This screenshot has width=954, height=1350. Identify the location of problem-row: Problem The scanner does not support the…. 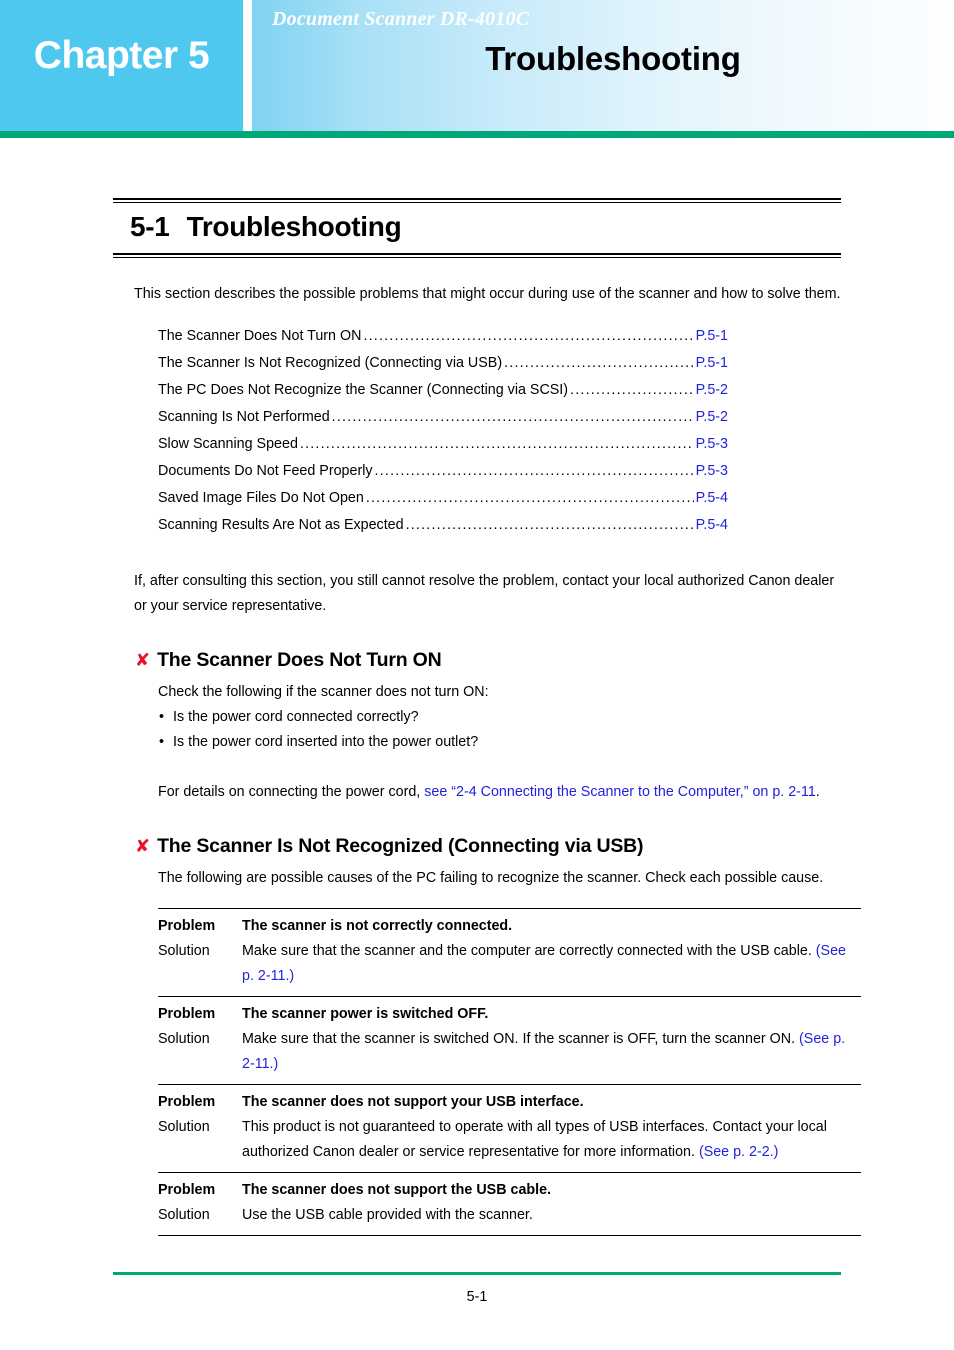
(509, 1190).